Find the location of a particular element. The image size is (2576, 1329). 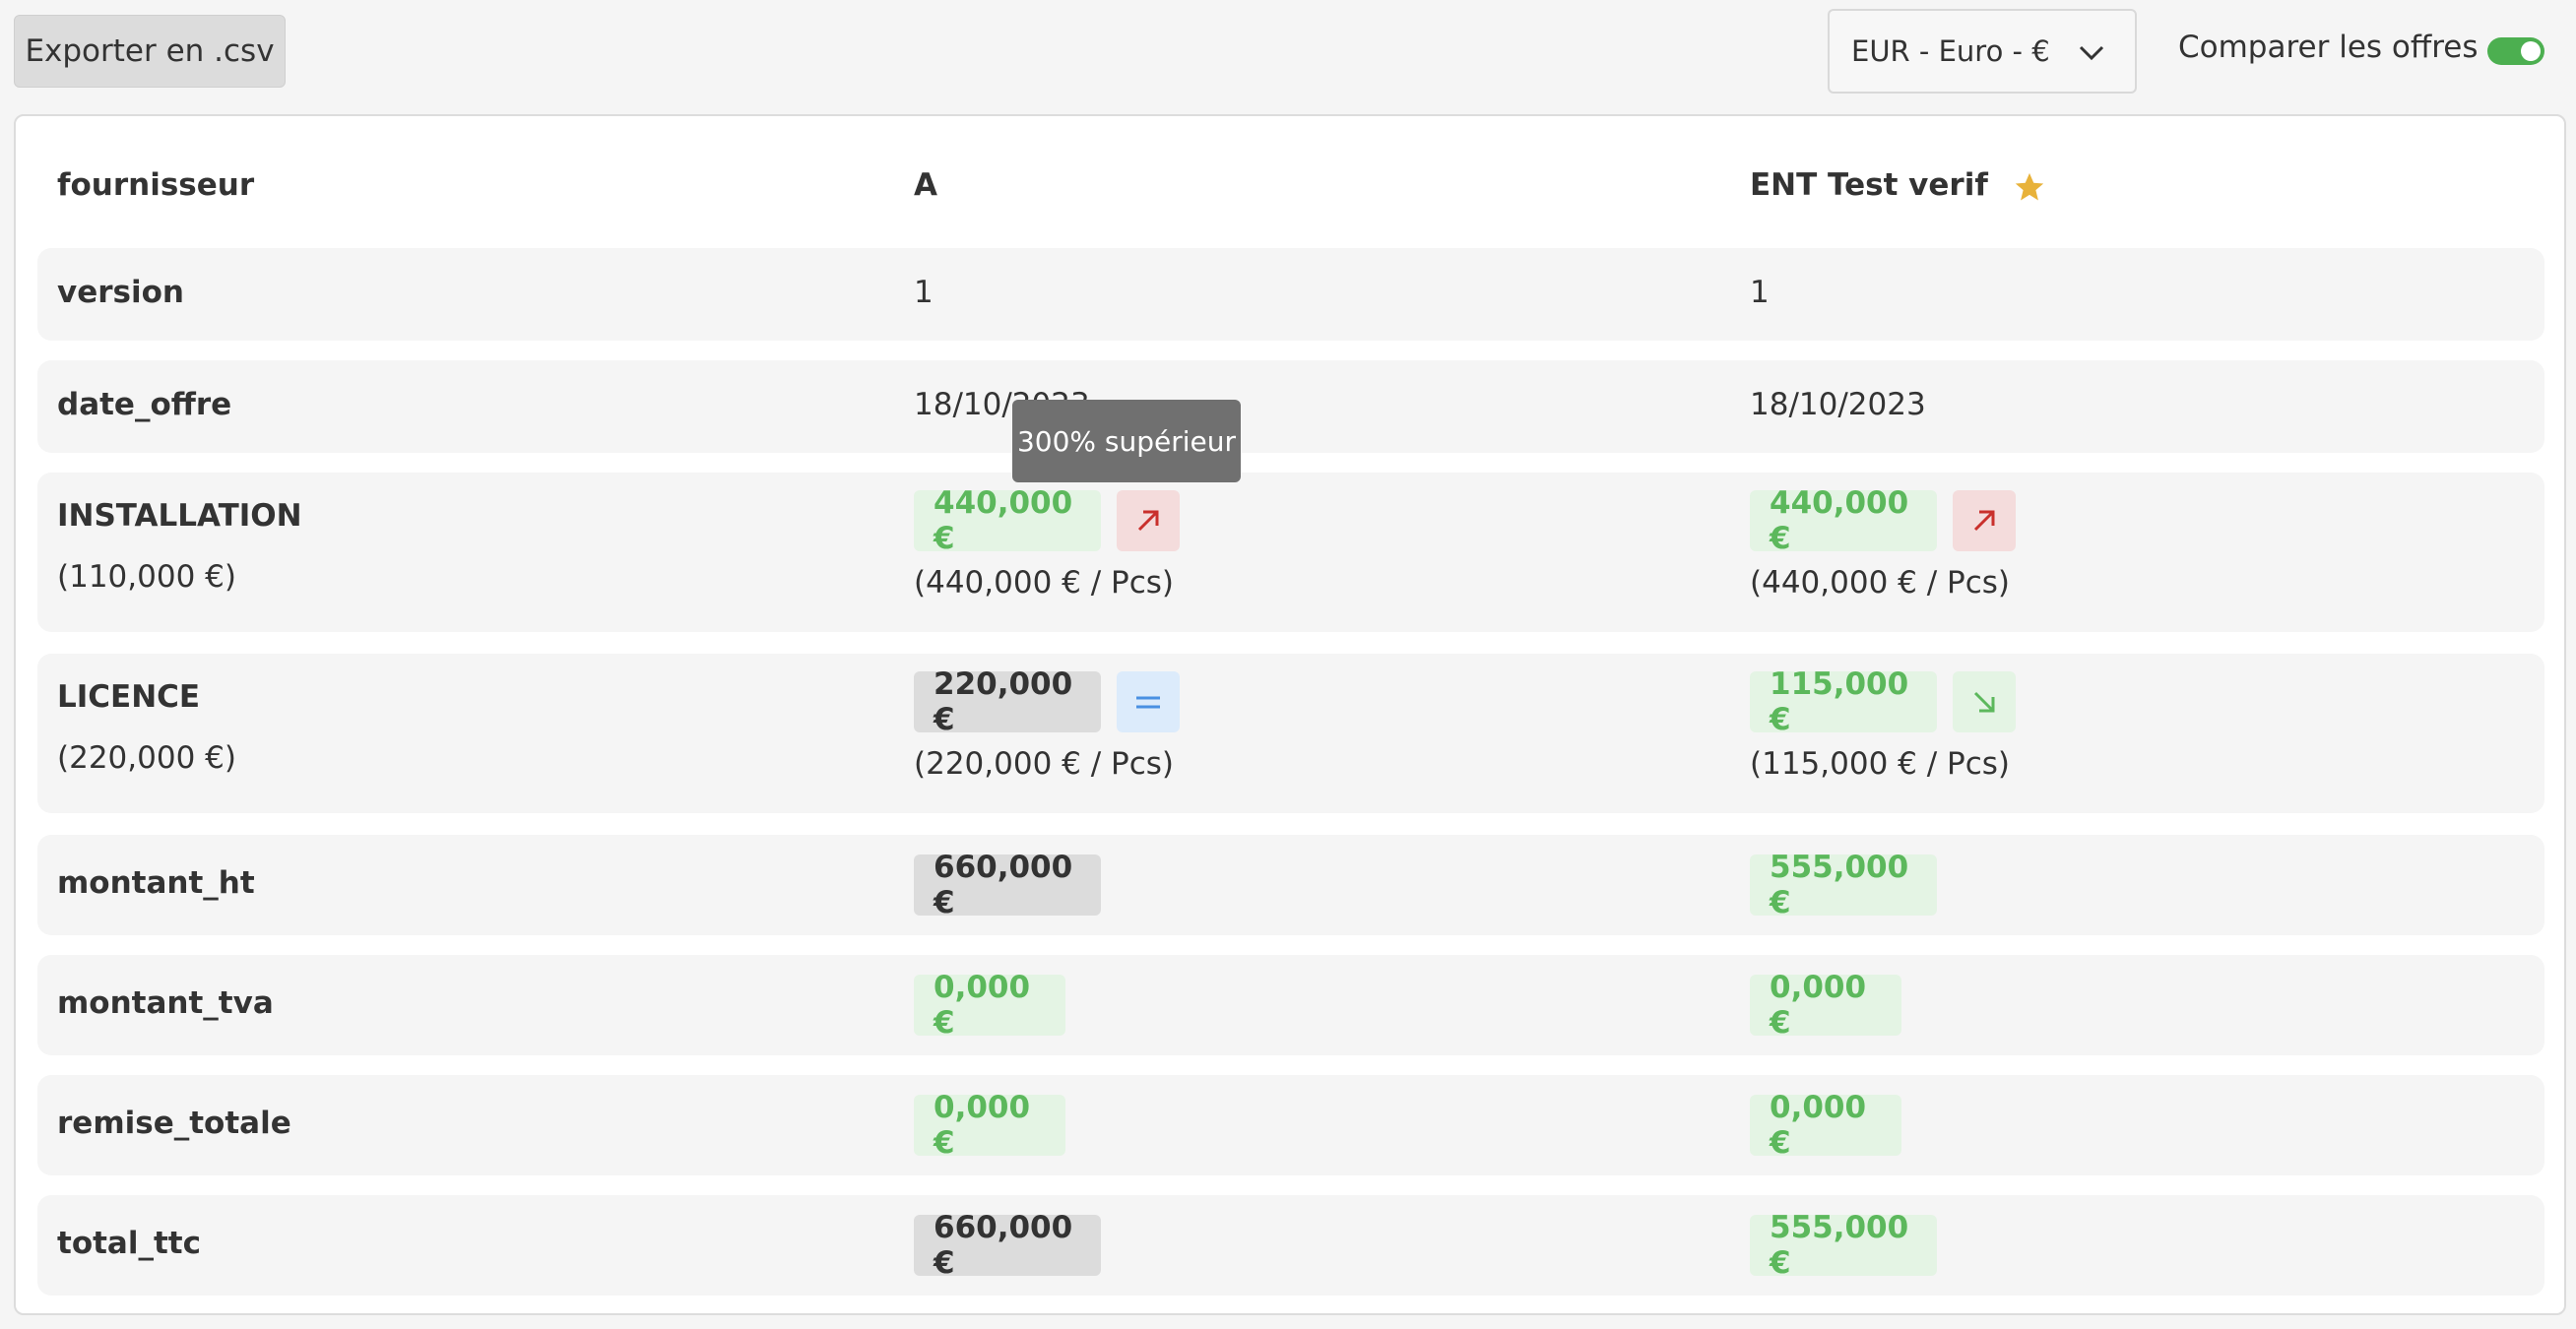

price-badge-b: 440,000 € is located at coordinates (1843, 520).